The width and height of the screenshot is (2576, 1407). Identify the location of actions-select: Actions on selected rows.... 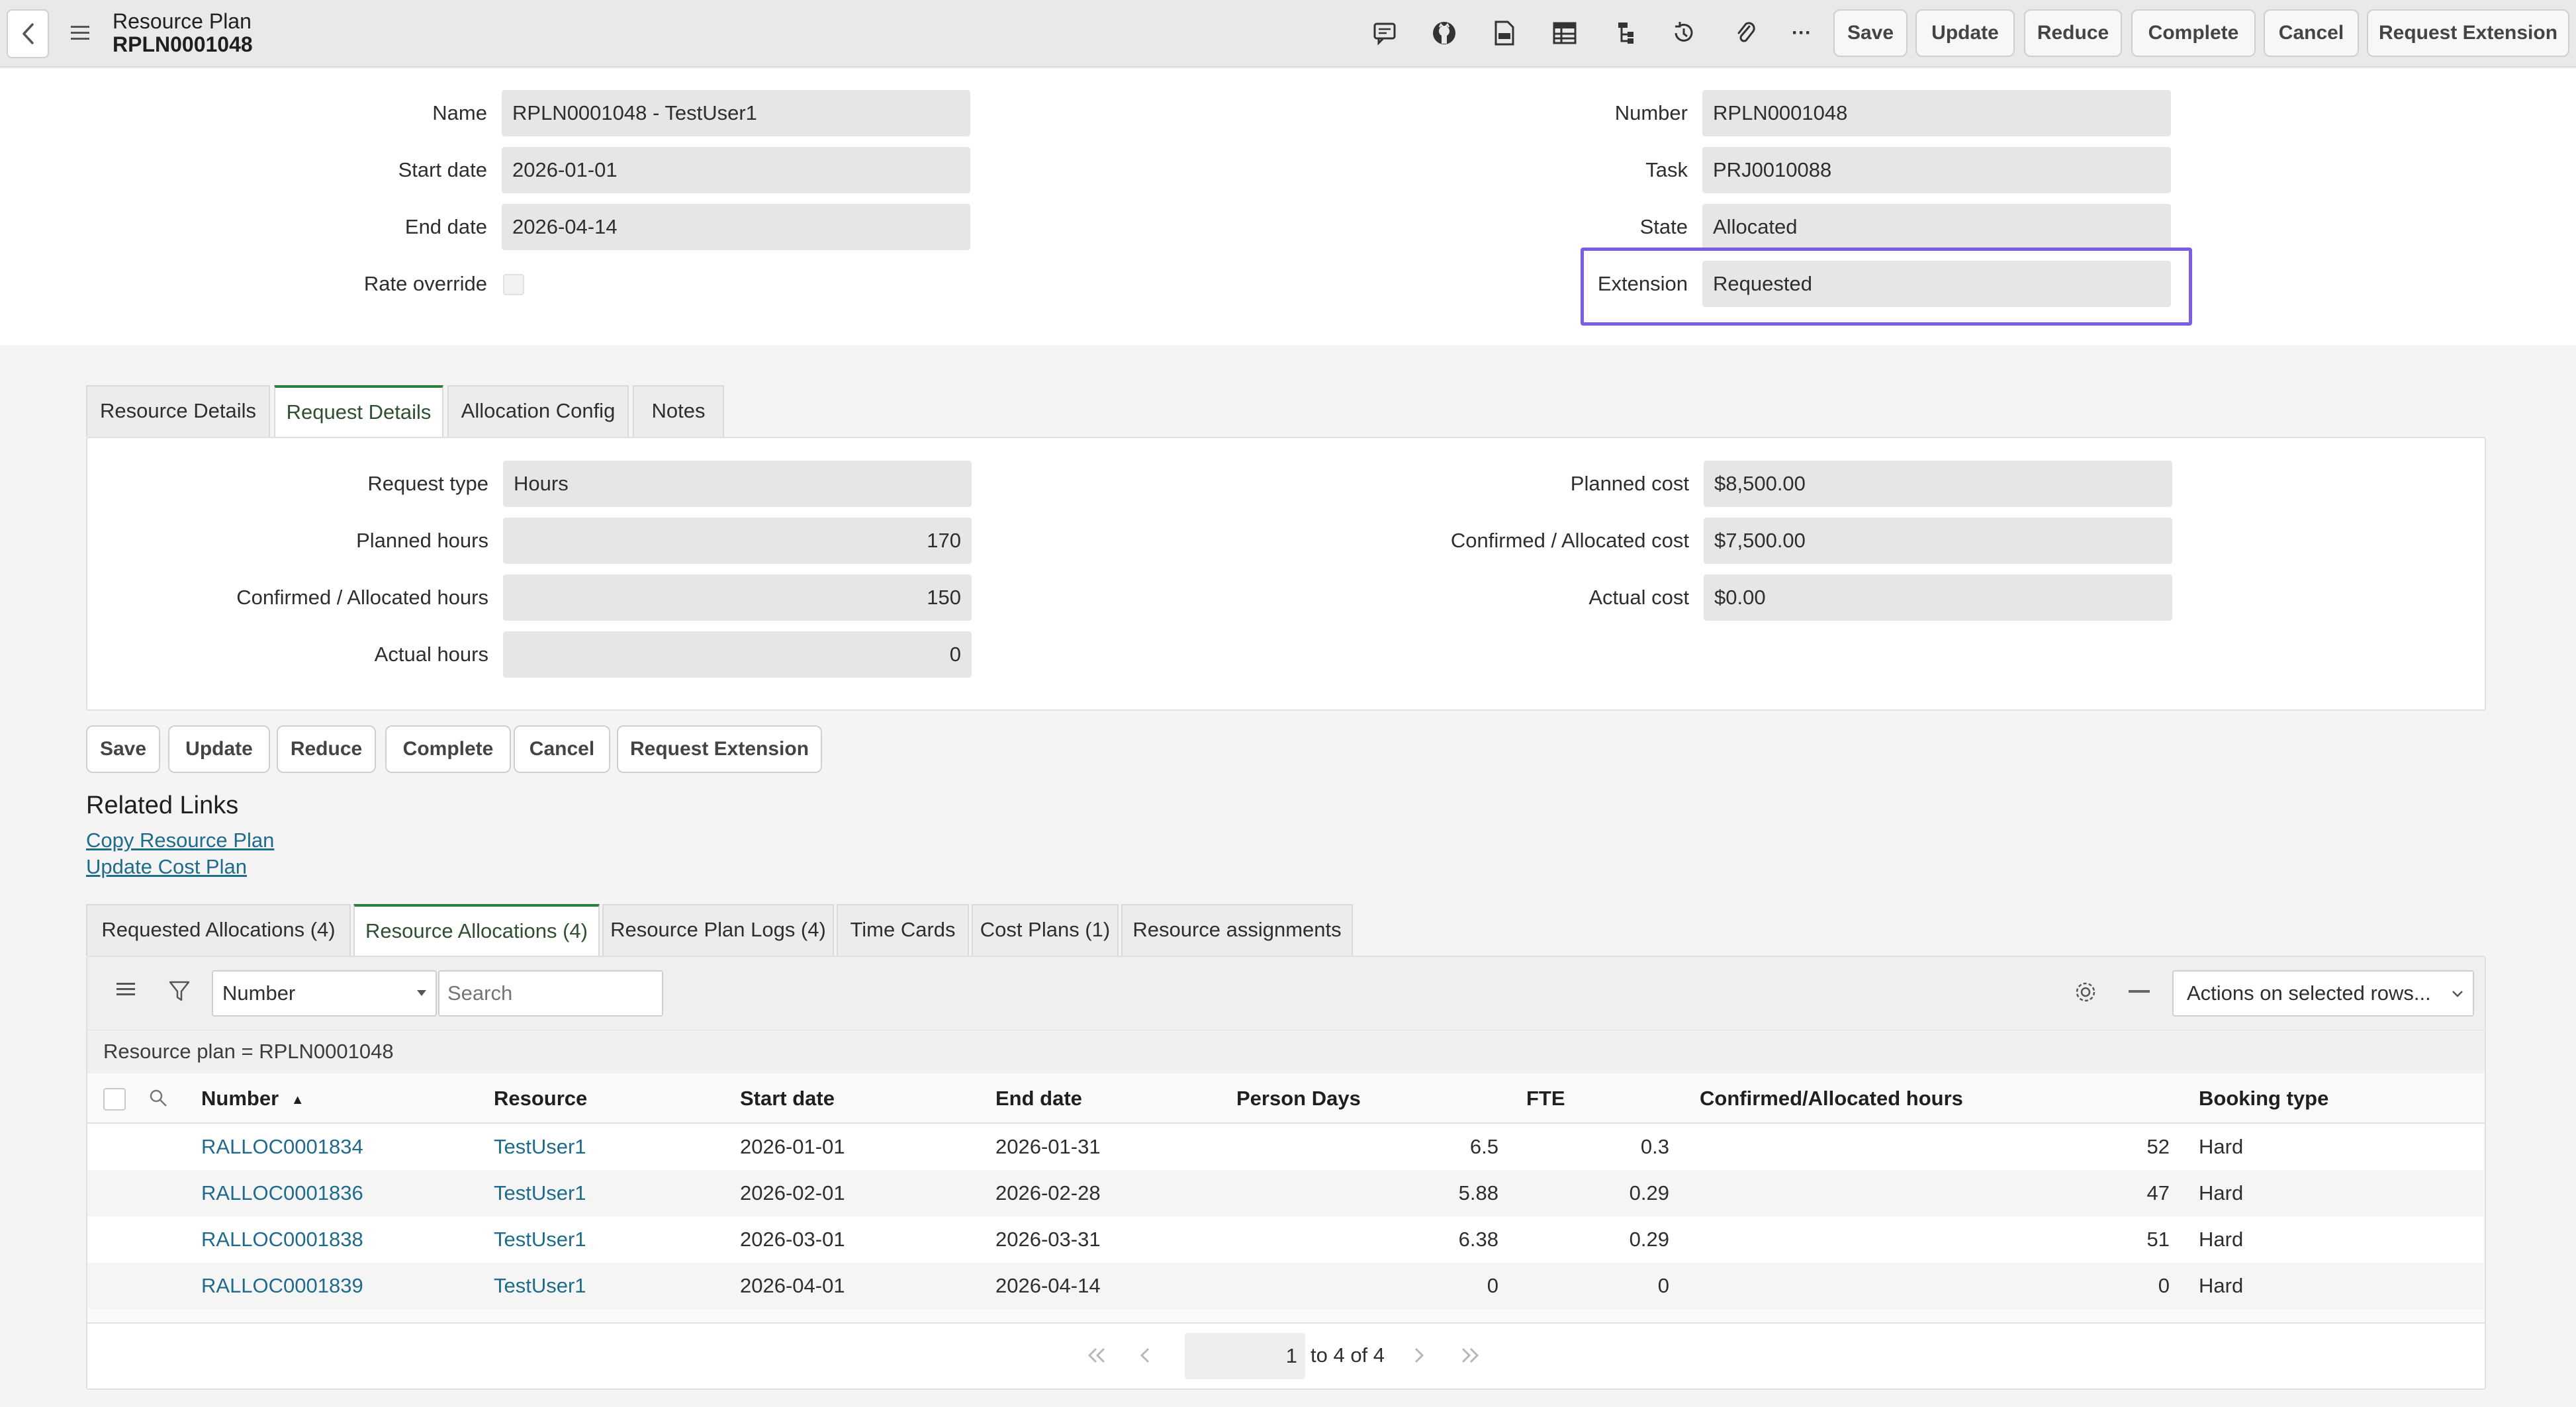
(2323, 993).